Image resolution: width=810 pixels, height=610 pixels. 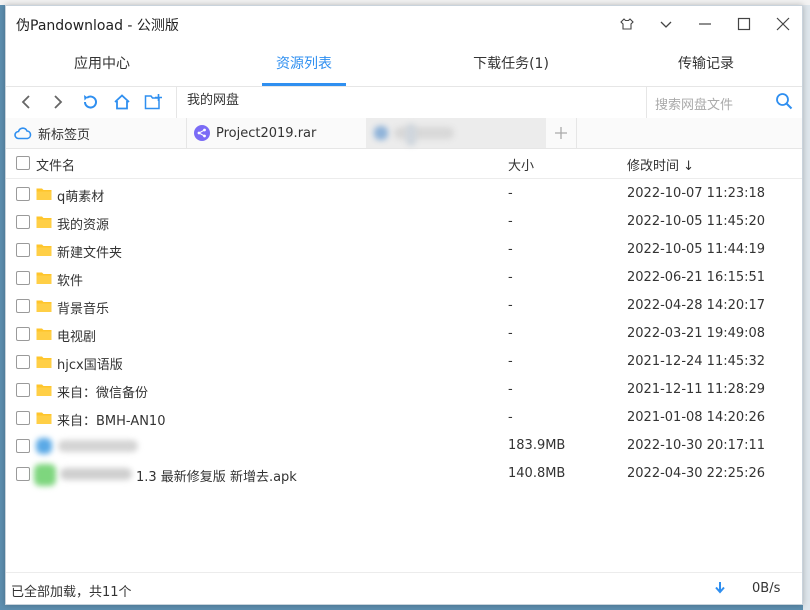 I want to click on tab-label: 应用中心, so click(x=102, y=64).